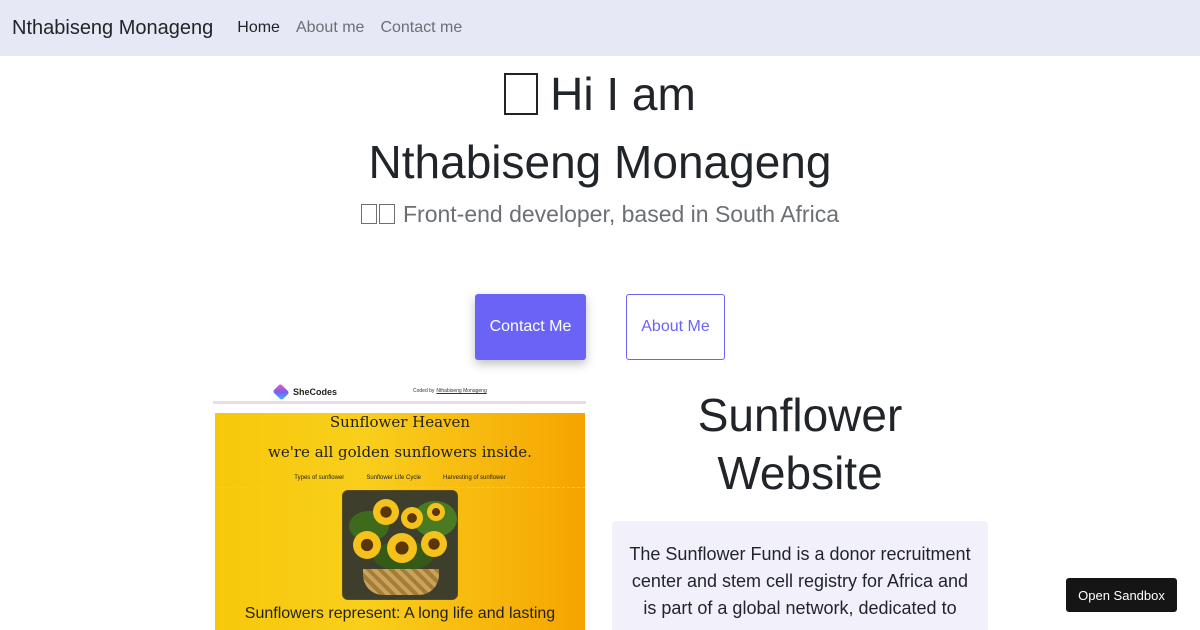 The image size is (1200, 630). Describe the element at coordinates (400, 452) in the screenshot. I see `preview-tagline: we're all golden sunflowers inside.` at that location.